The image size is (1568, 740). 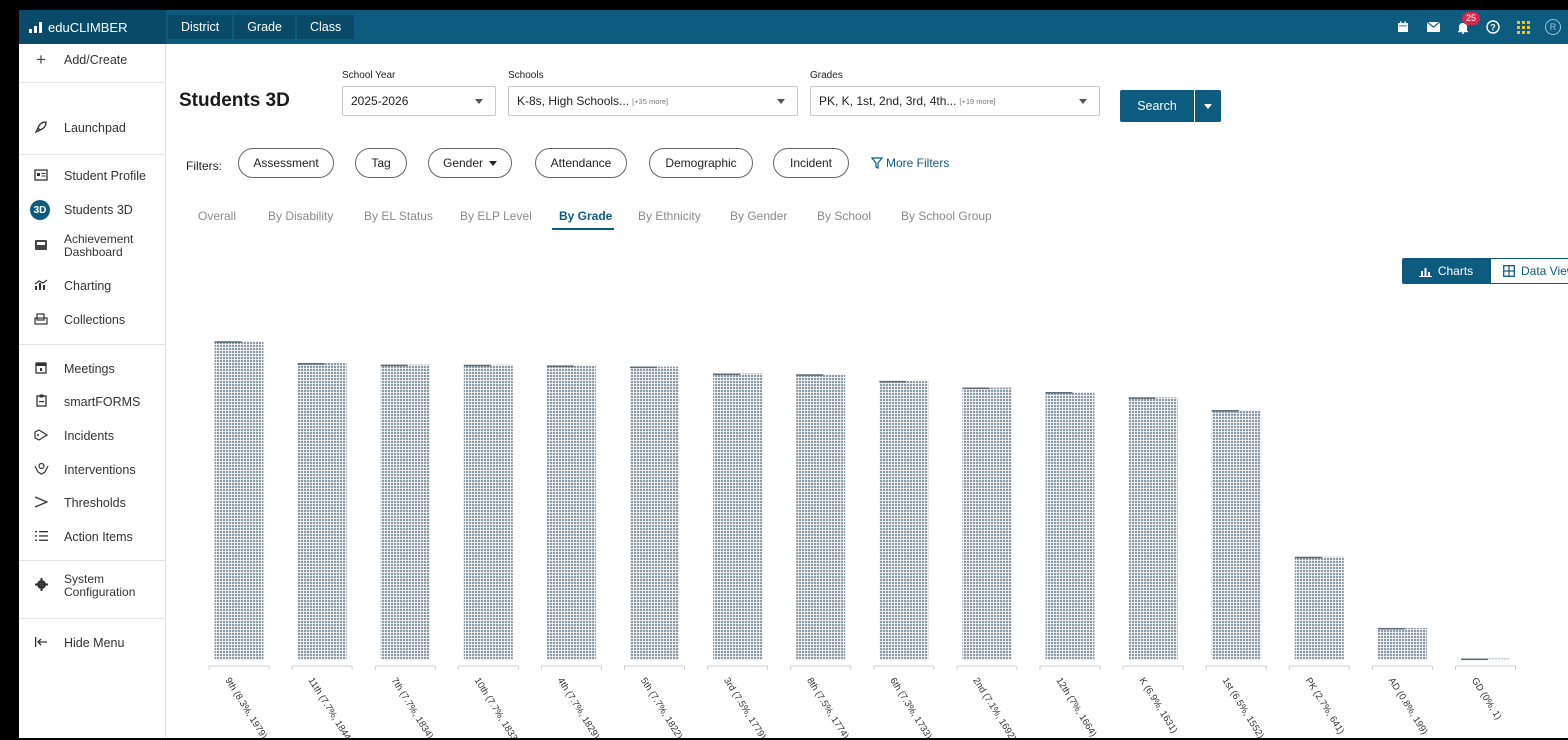 I want to click on sidebar-item-smartforms: smartFORMS, so click(x=92, y=402).